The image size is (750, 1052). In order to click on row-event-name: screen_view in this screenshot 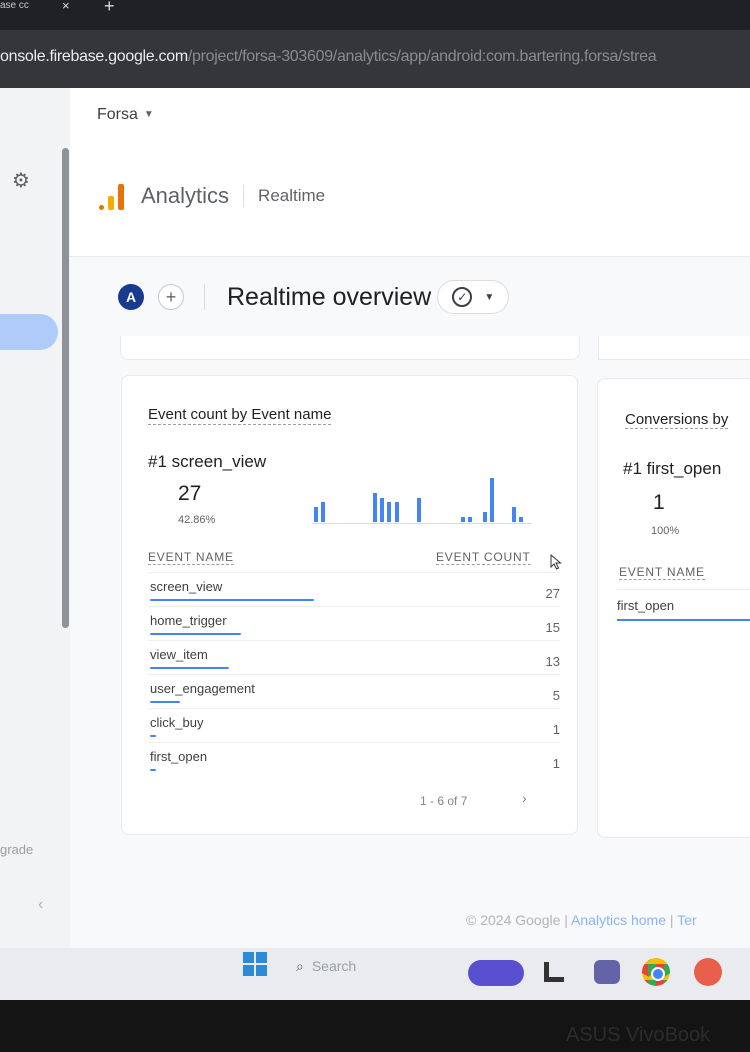, I will do `click(186, 586)`.